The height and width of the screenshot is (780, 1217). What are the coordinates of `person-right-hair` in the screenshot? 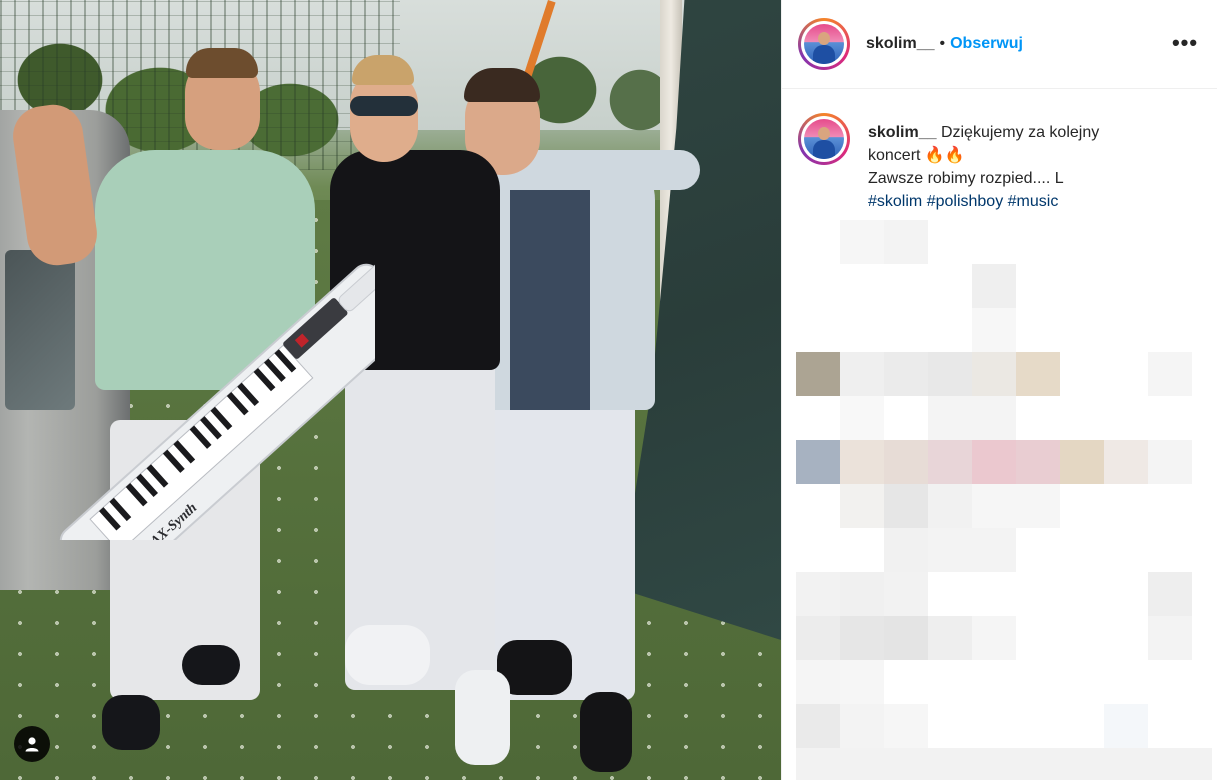 It's located at (502, 85).